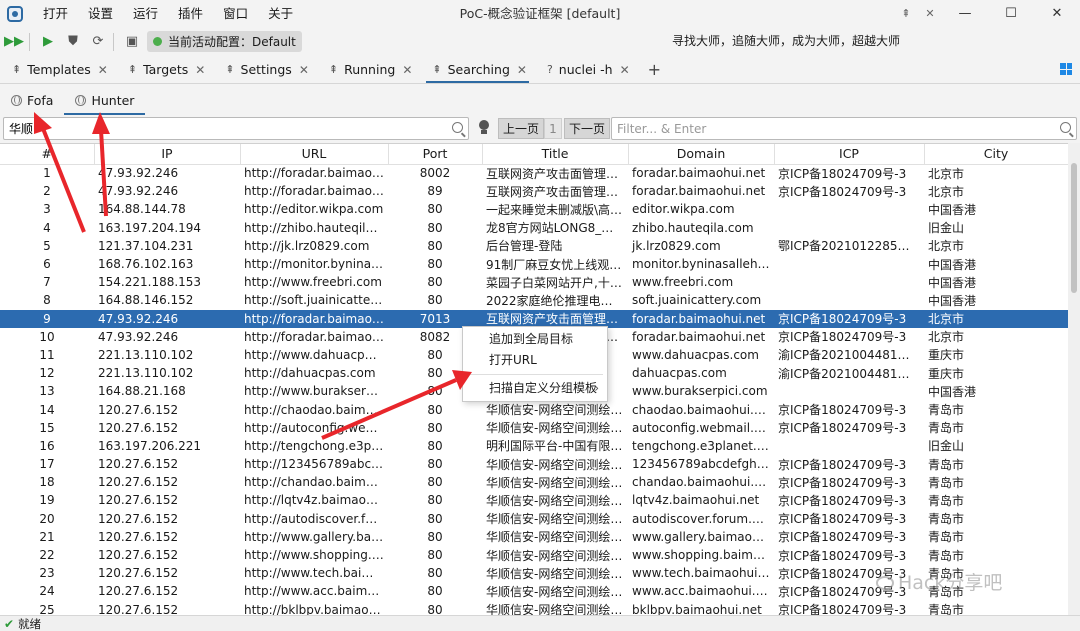 This screenshot has height=631, width=1080. I want to click on tab-running: ⇞ Running ✕, so click(369, 69).